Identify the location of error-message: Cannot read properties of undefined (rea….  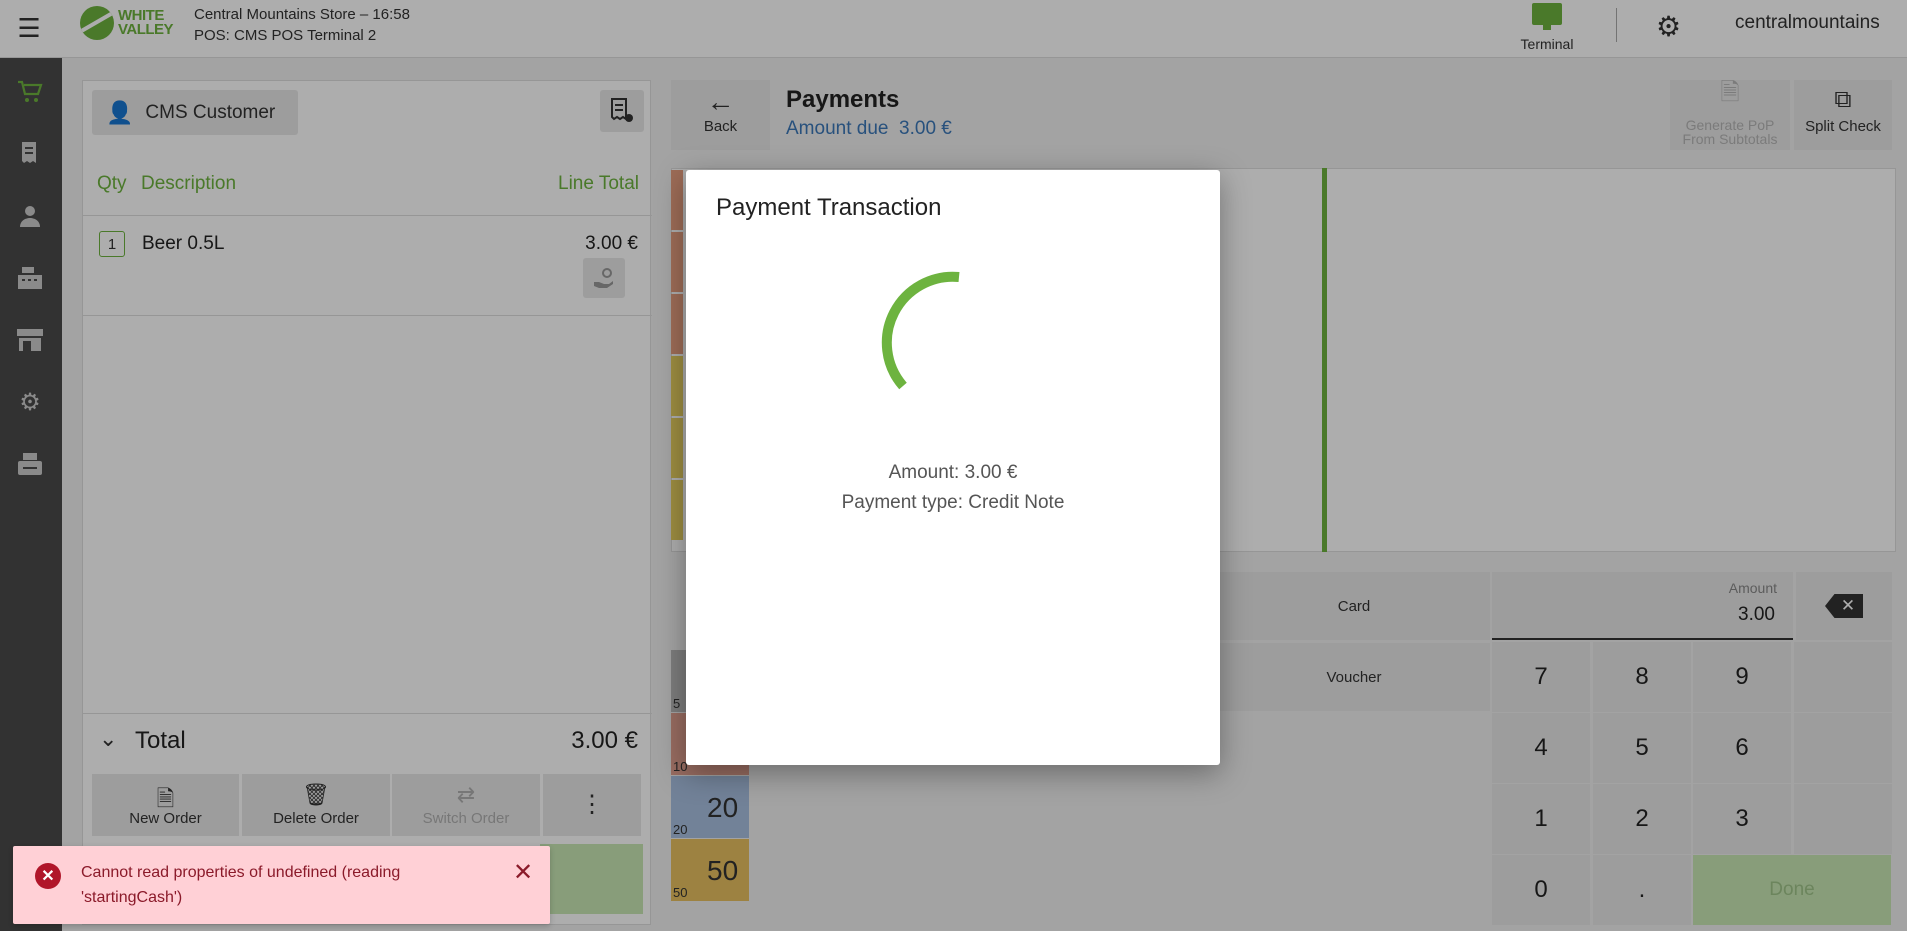
(241, 885).